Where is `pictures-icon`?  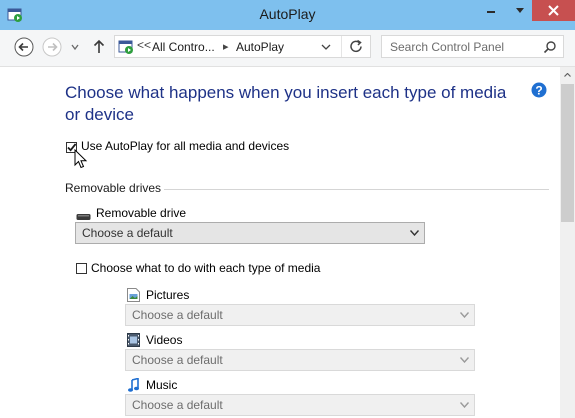
pictures-icon is located at coordinates (133, 295).